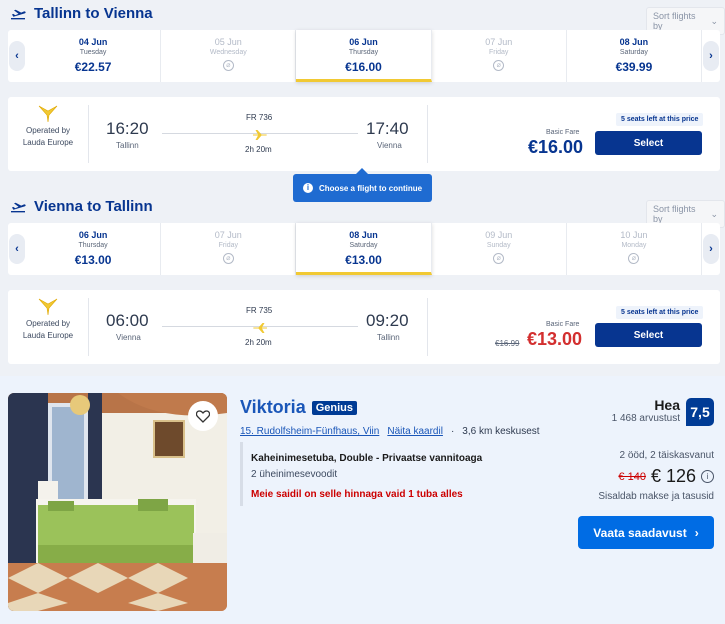 The image size is (725, 624). Describe the element at coordinates (700, 412) in the screenshot. I see `review-score-badge: 7,5` at that location.